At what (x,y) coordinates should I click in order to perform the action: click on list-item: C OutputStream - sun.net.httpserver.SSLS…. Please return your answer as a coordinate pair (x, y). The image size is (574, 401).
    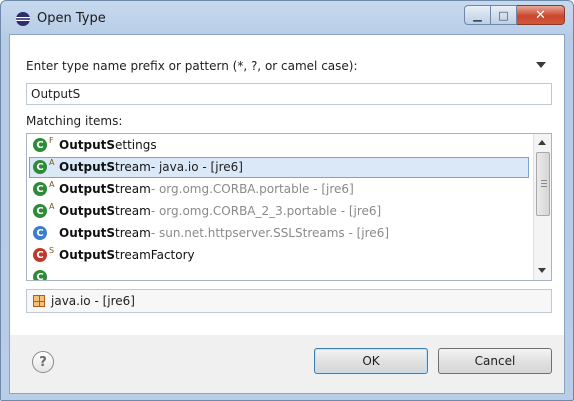
    Looking at the image, I should click on (280, 233).